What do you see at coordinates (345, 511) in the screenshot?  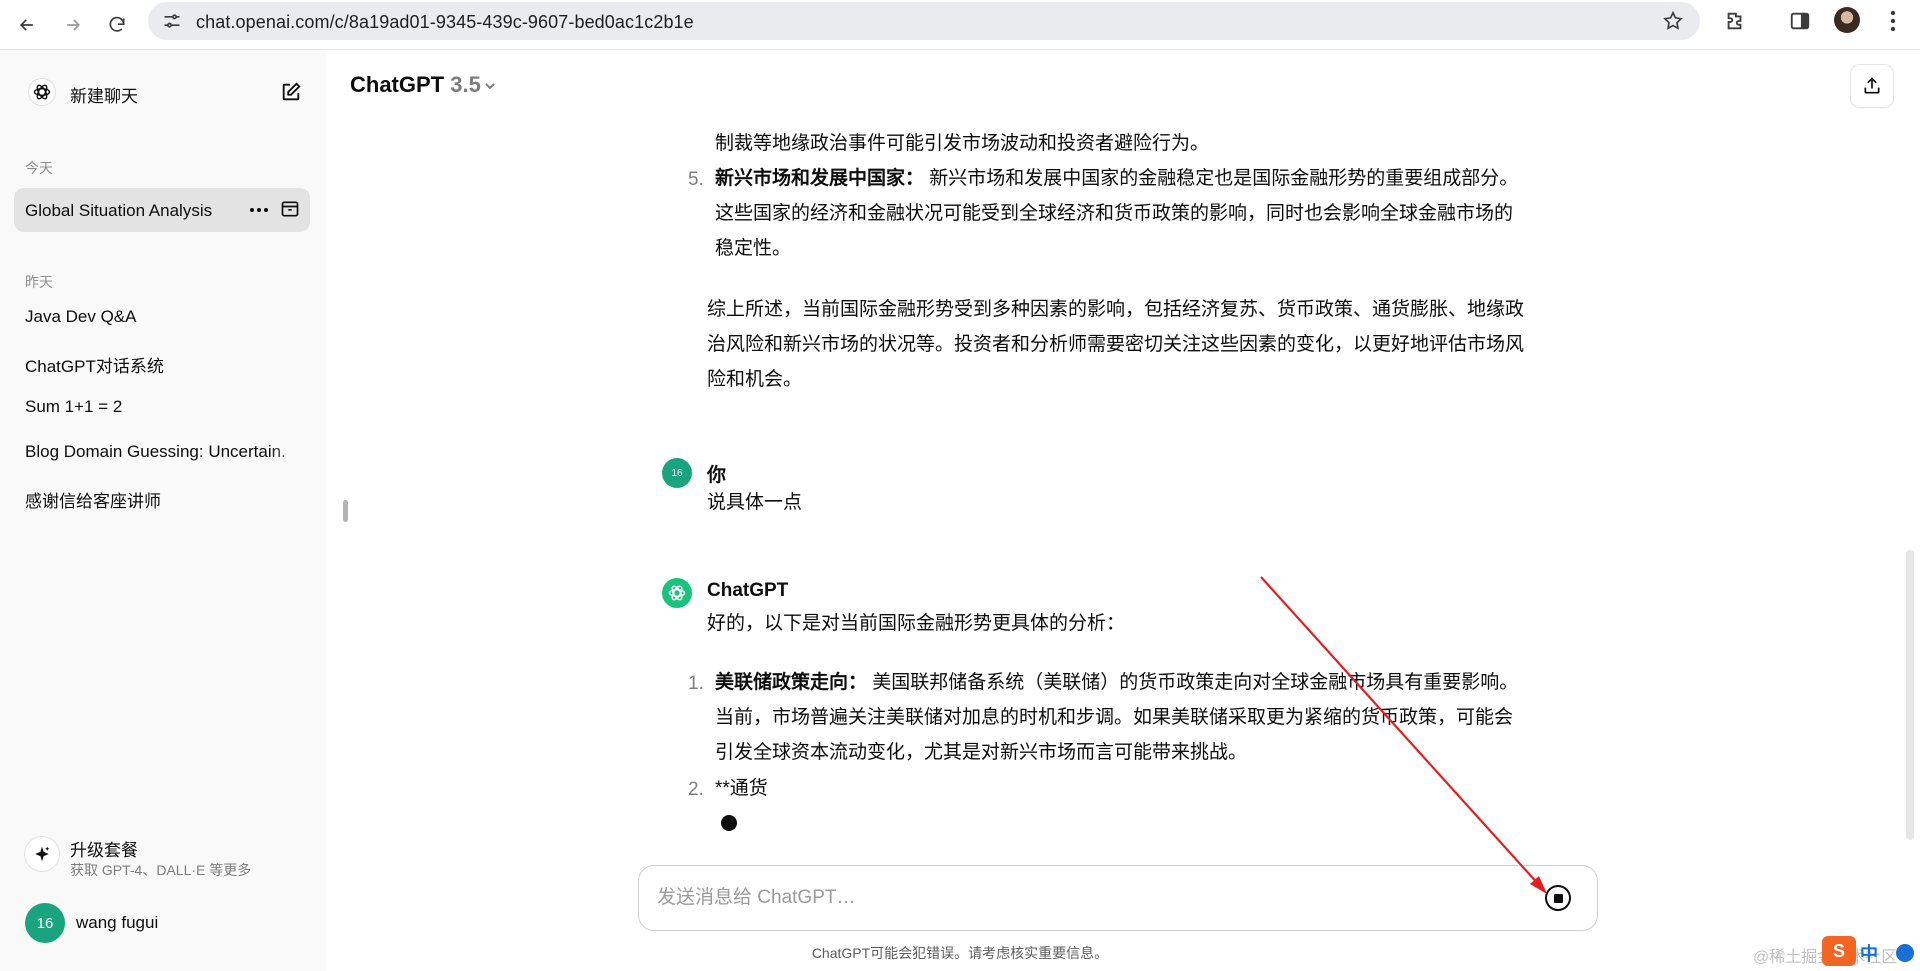 I see `sidebar-collapse-handle` at bounding box center [345, 511].